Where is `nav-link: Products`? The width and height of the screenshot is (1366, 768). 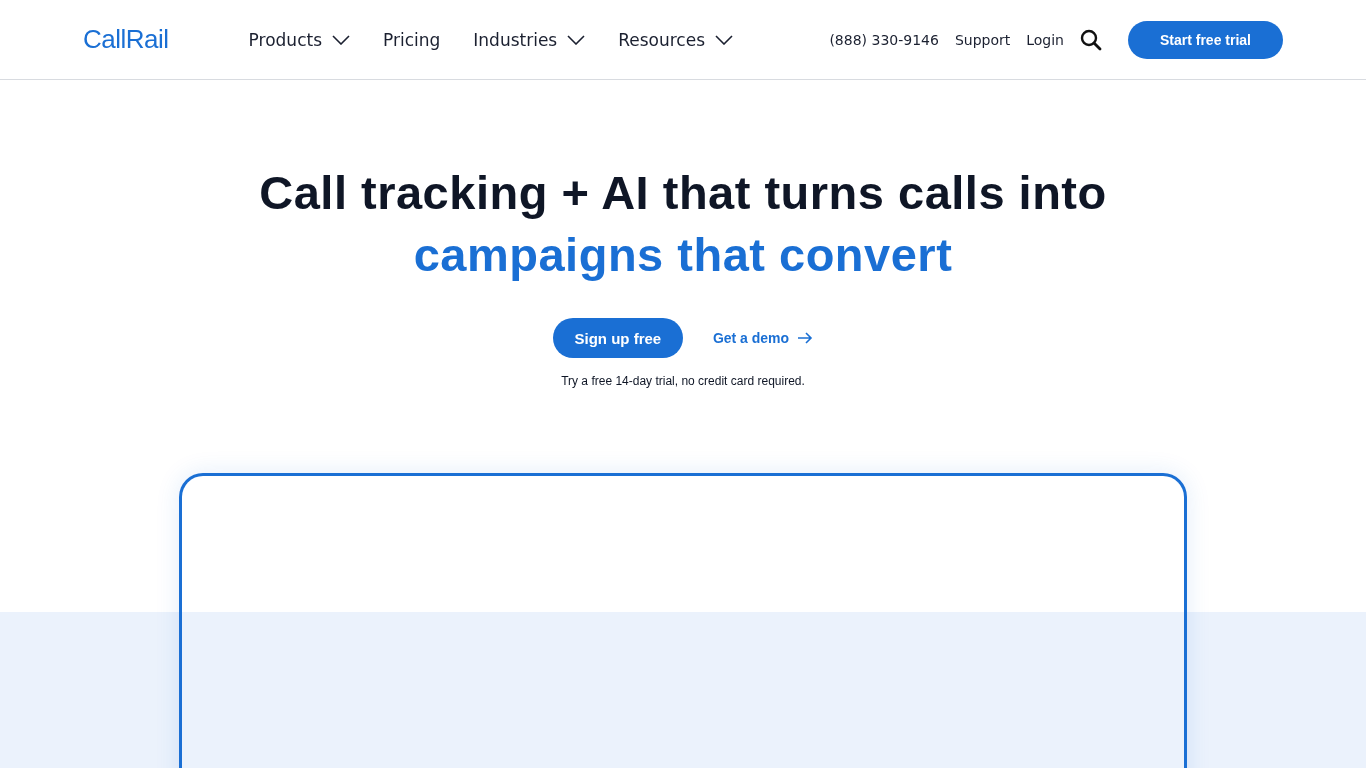
nav-link: Products is located at coordinates (299, 39).